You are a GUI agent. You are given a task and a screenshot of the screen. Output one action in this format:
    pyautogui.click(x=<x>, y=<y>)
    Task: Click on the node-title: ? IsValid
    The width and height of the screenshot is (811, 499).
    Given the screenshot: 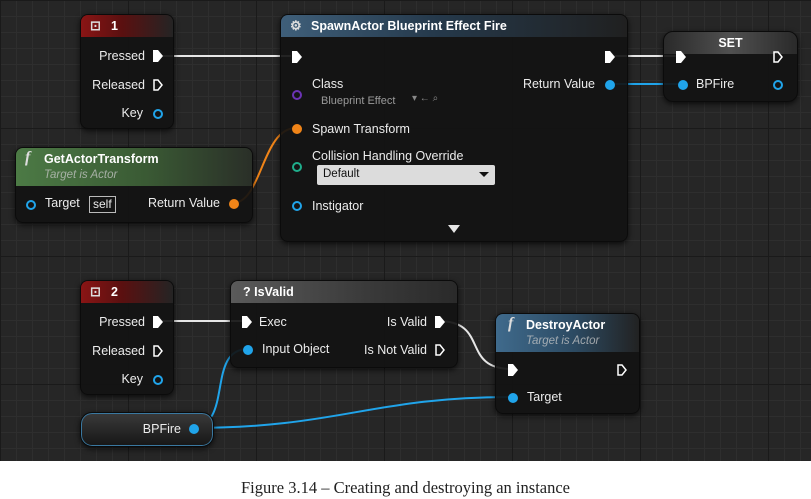 What is the action you would take?
    pyautogui.click(x=268, y=292)
    